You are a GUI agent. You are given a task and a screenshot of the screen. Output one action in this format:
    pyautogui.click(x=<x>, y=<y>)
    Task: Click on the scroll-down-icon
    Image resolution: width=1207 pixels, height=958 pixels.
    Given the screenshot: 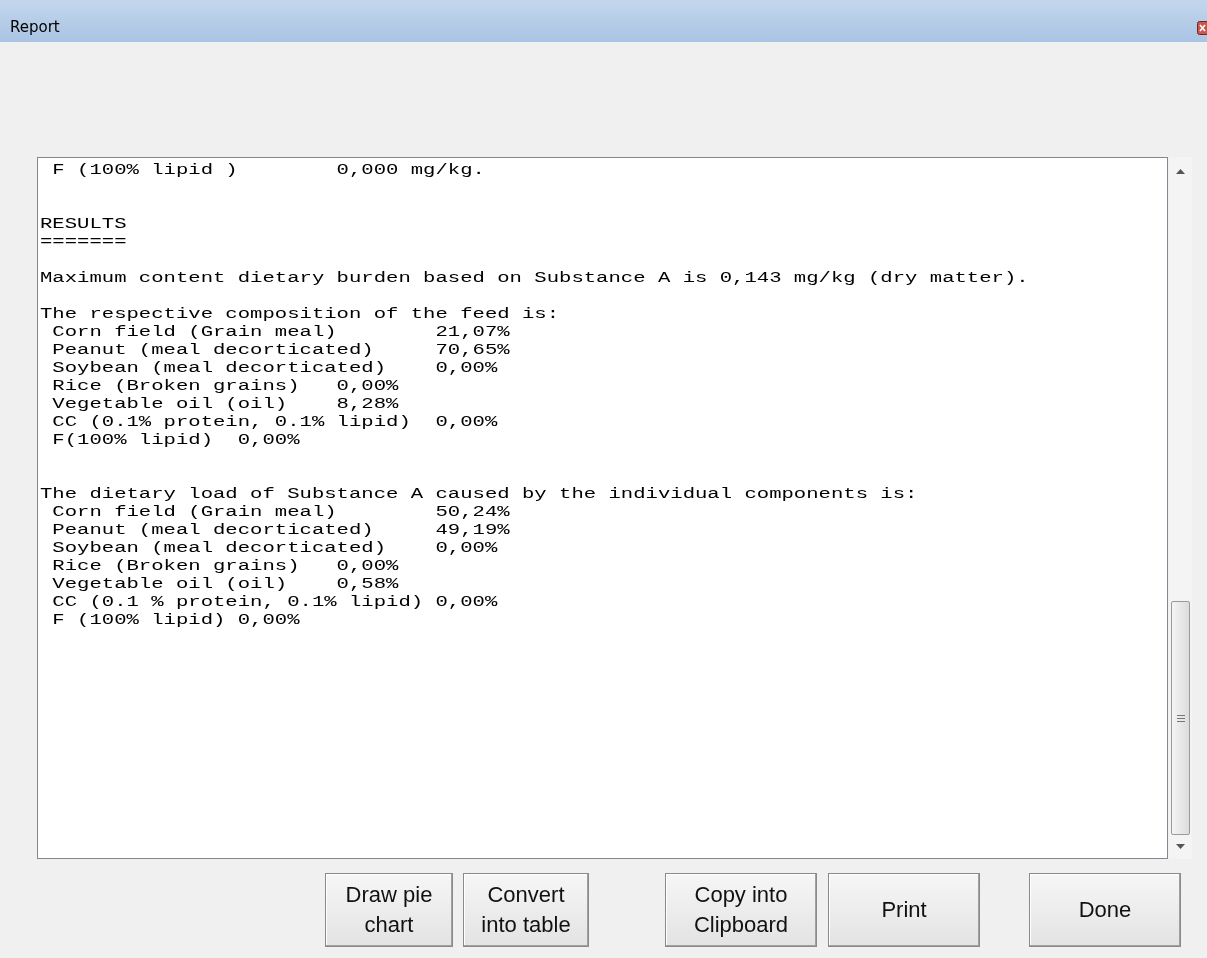 What is the action you would take?
    pyautogui.click(x=1180, y=846)
    